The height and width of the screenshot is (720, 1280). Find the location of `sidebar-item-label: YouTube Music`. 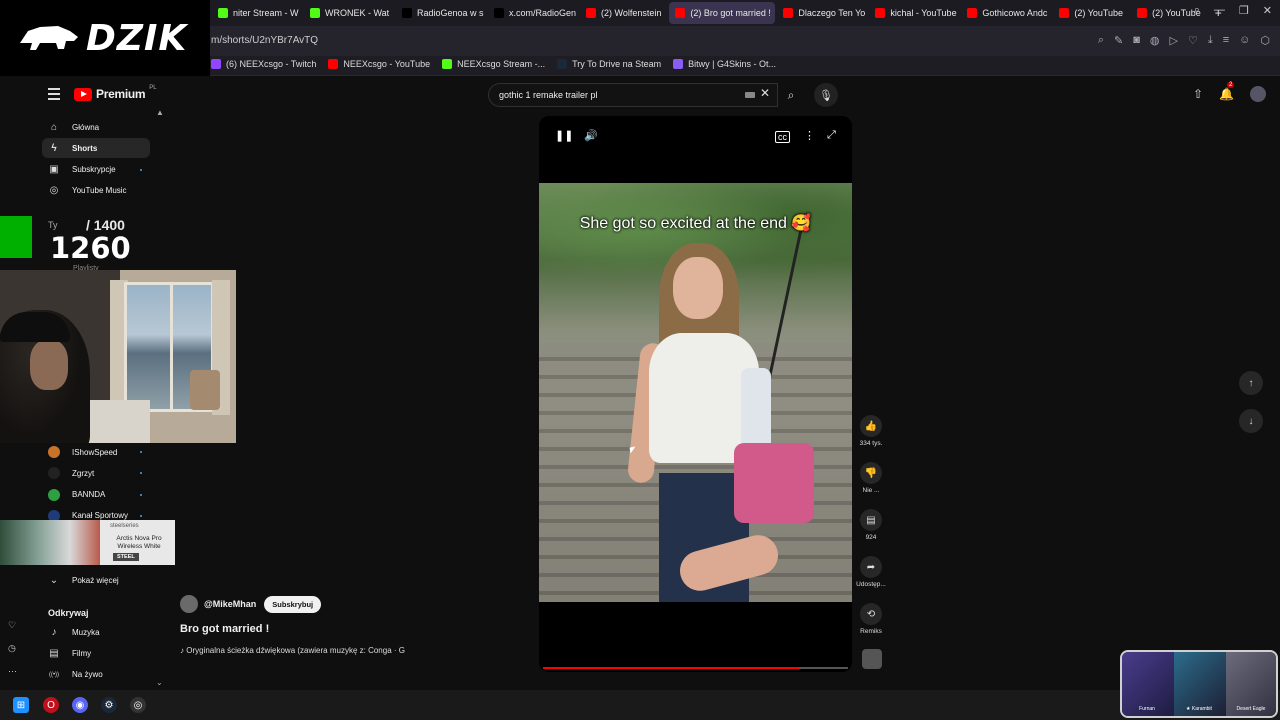

sidebar-item-label: YouTube Music is located at coordinates (99, 191).